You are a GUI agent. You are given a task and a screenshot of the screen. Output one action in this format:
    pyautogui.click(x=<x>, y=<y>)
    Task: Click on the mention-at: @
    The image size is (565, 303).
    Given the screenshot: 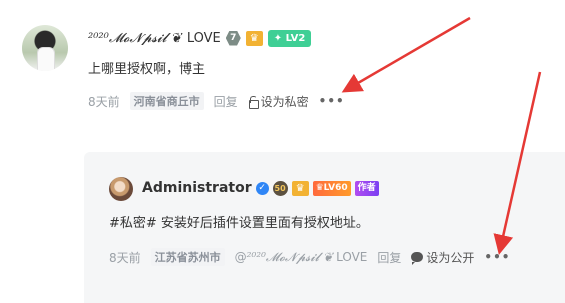 What is the action you would take?
    pyautogui.click(x=240, y=256)
    